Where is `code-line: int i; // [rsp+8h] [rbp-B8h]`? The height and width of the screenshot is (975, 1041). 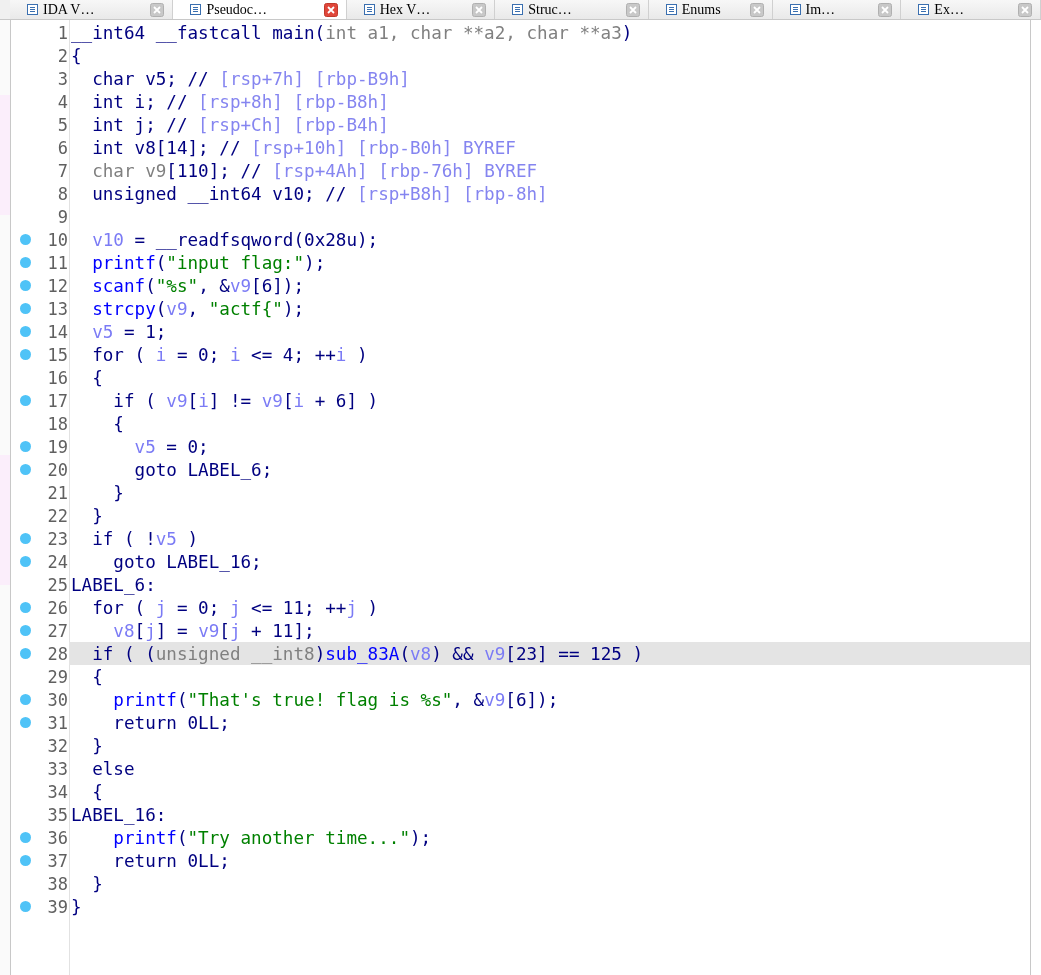
code-line: int i; // [rsp+8h] [rbp-B8h] is located at coordinates (240, 101).